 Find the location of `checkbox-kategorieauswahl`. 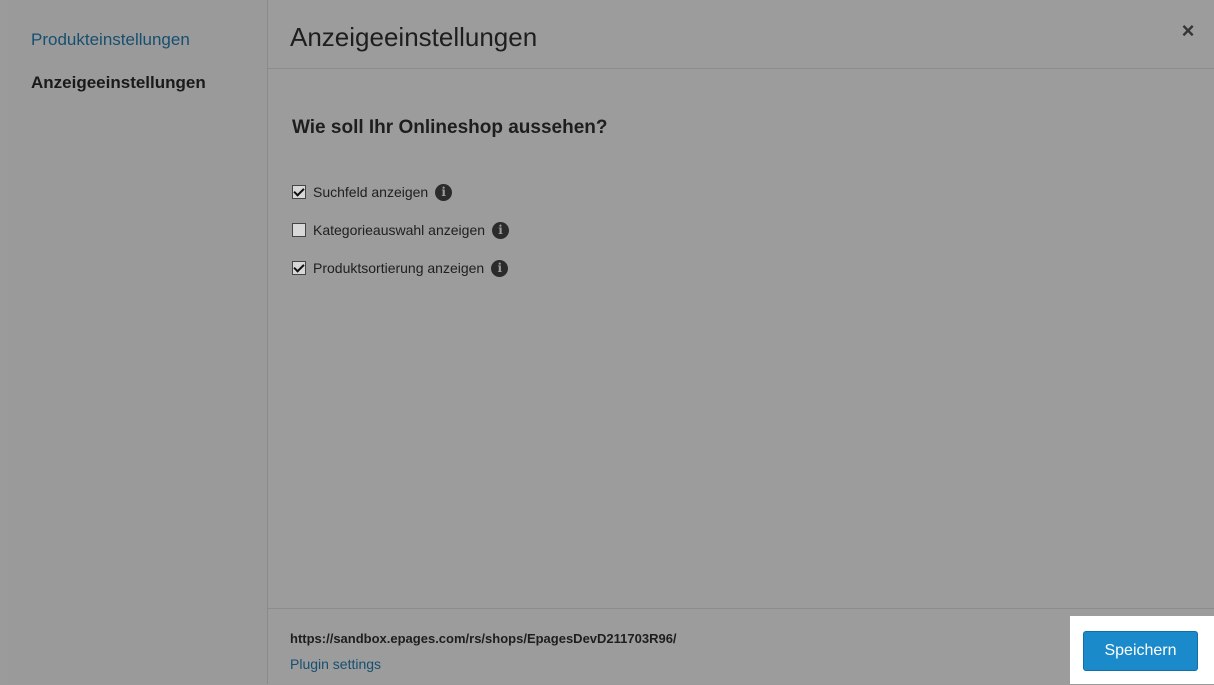

checkbox-kategorieauswahl is located at coordinates (299, 230).